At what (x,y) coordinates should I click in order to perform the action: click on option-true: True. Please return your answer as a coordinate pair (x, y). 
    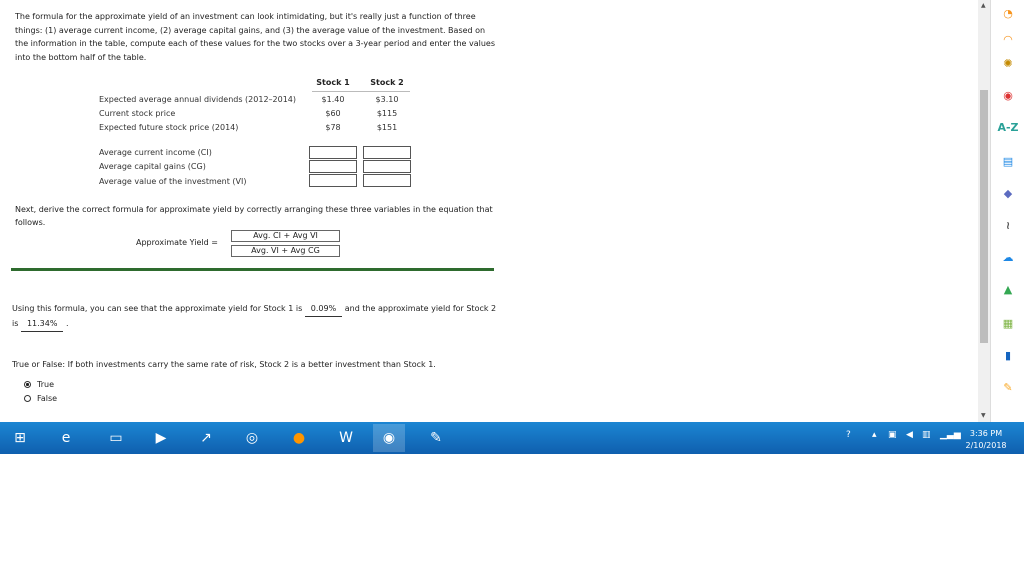
    Looking at the image, I should click on (39, 384).